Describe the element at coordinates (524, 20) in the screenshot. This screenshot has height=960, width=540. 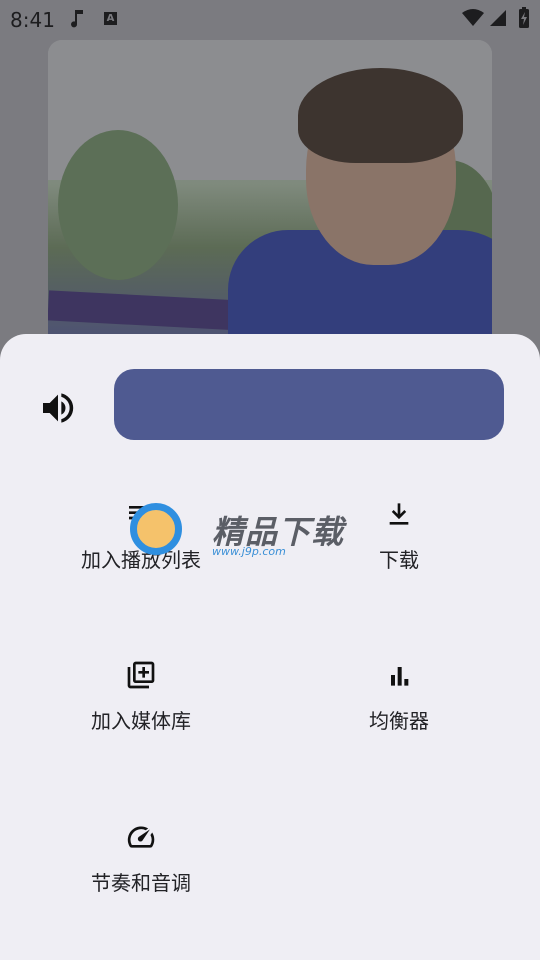
I see `battery-icon` at that location.